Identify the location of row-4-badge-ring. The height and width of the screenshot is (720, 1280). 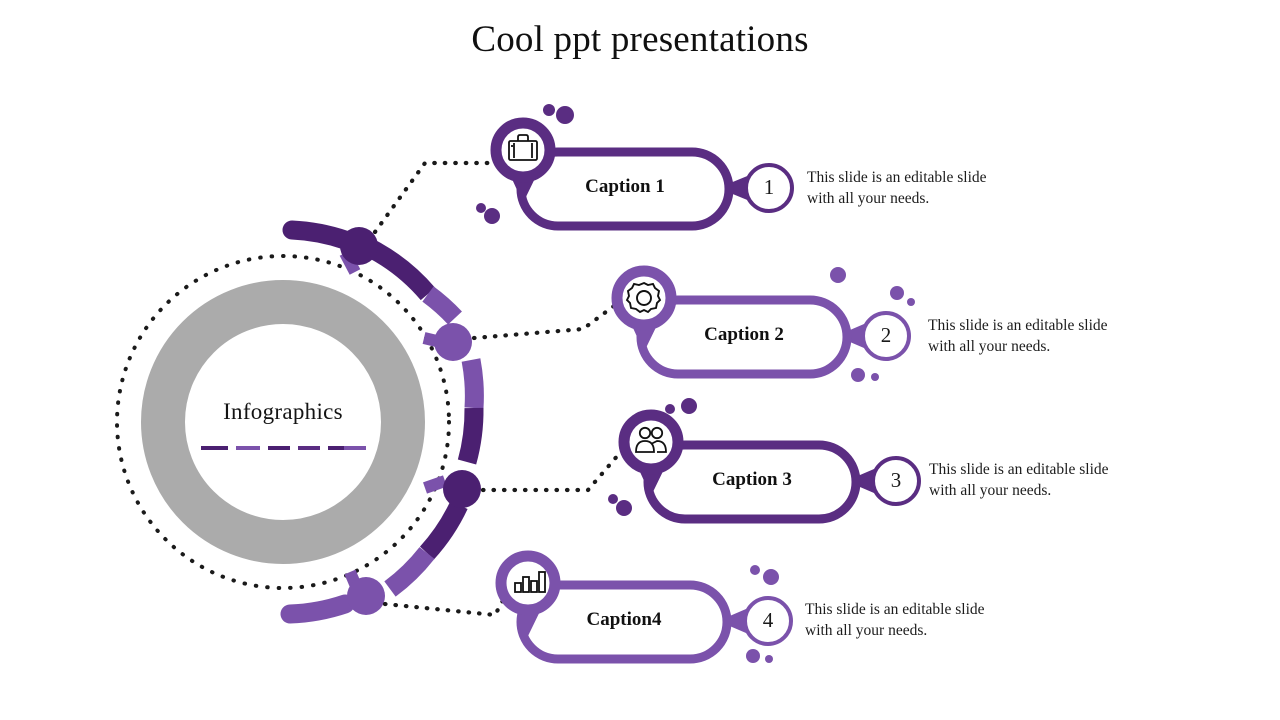
(528, 583).